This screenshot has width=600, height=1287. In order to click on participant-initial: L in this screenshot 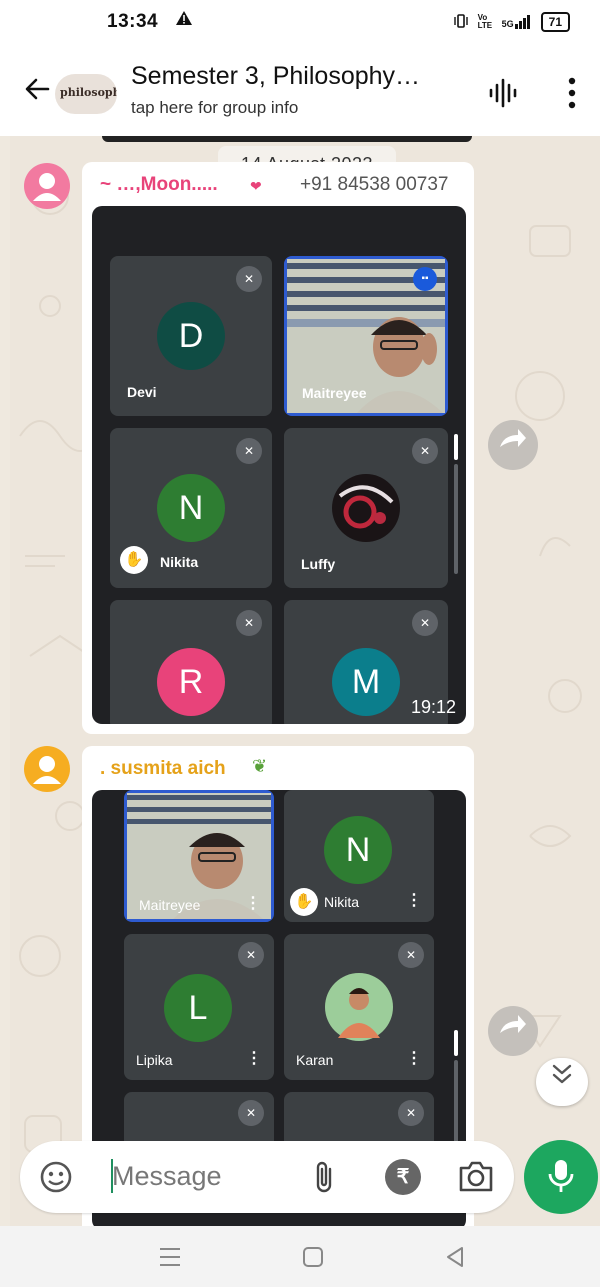, I will do `click(198, 1008)`.